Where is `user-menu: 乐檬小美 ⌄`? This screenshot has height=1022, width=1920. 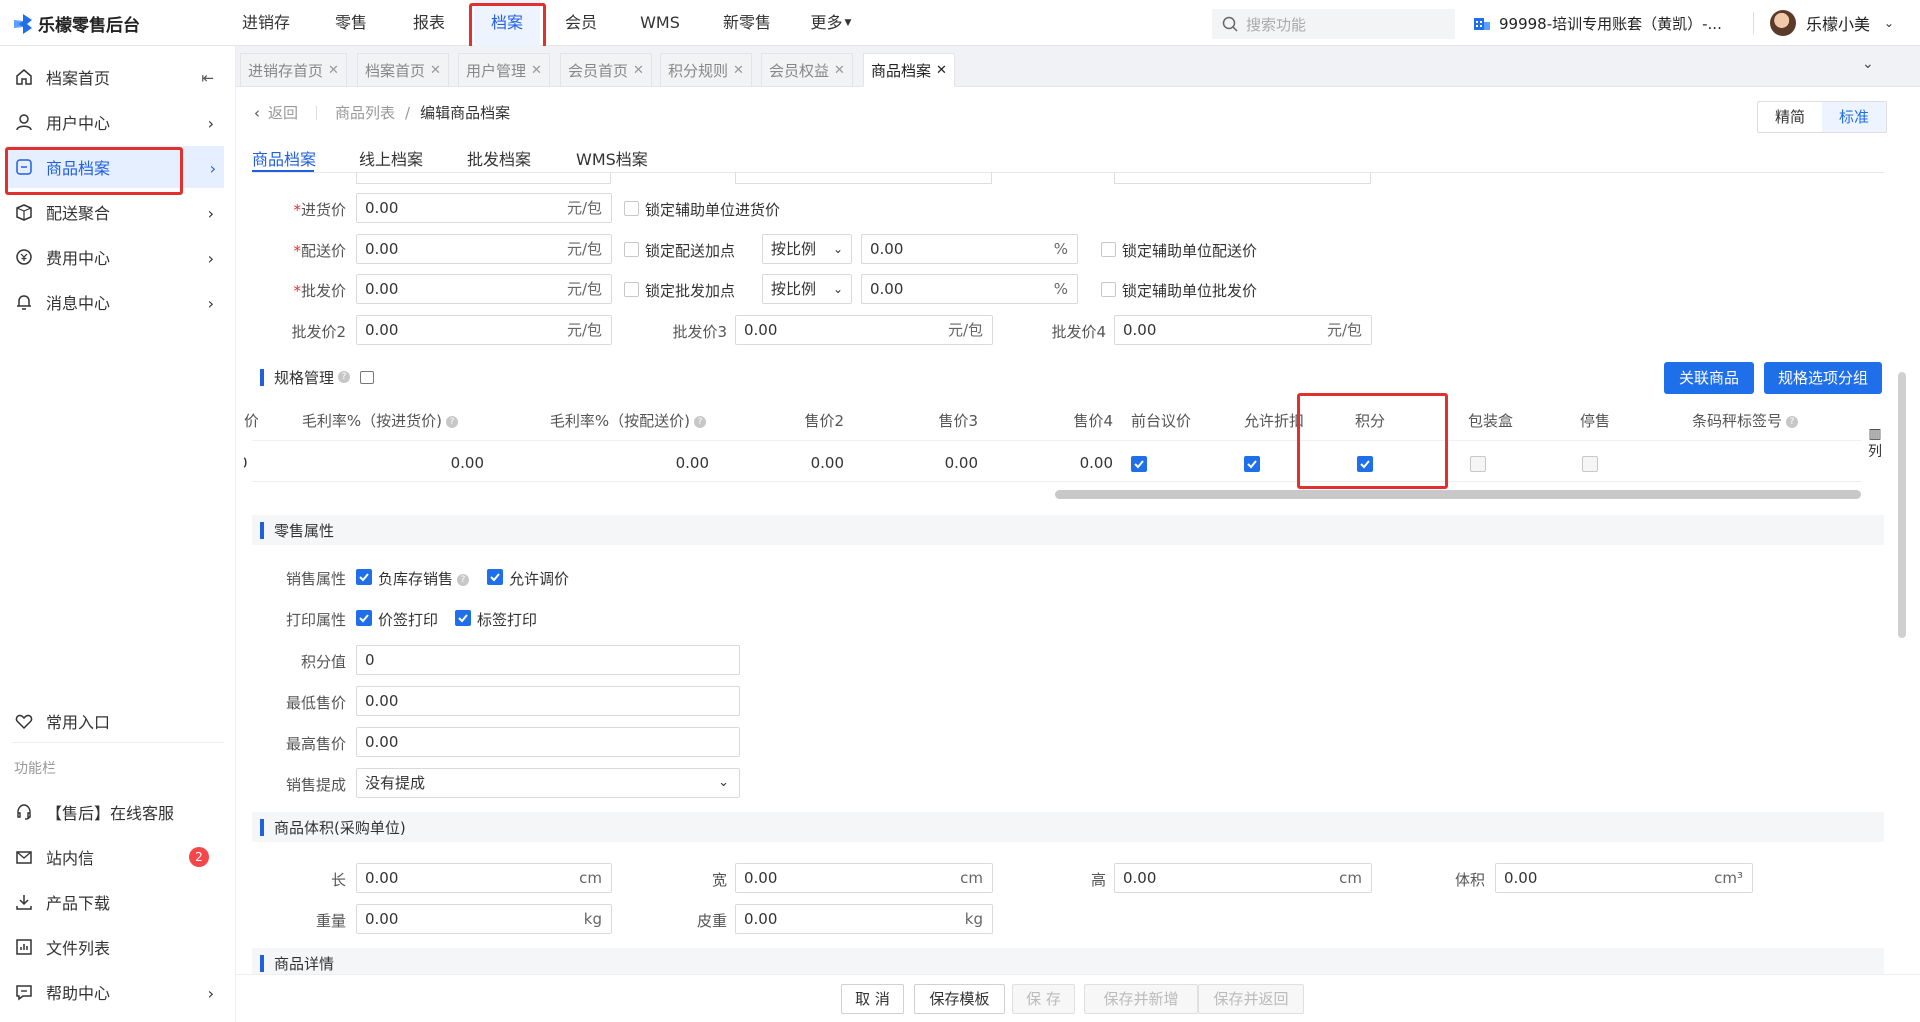
user-menu: 乐檬小美 ⌄ is located at coordinates (1832, 23).